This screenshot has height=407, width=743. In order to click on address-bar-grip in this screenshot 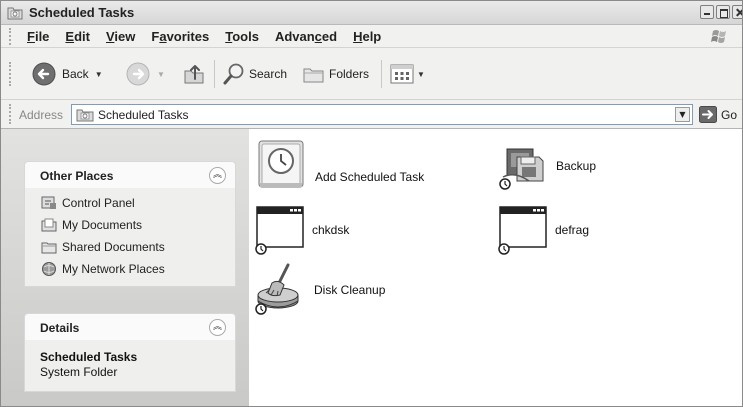, I will do `click(10, 114)`.